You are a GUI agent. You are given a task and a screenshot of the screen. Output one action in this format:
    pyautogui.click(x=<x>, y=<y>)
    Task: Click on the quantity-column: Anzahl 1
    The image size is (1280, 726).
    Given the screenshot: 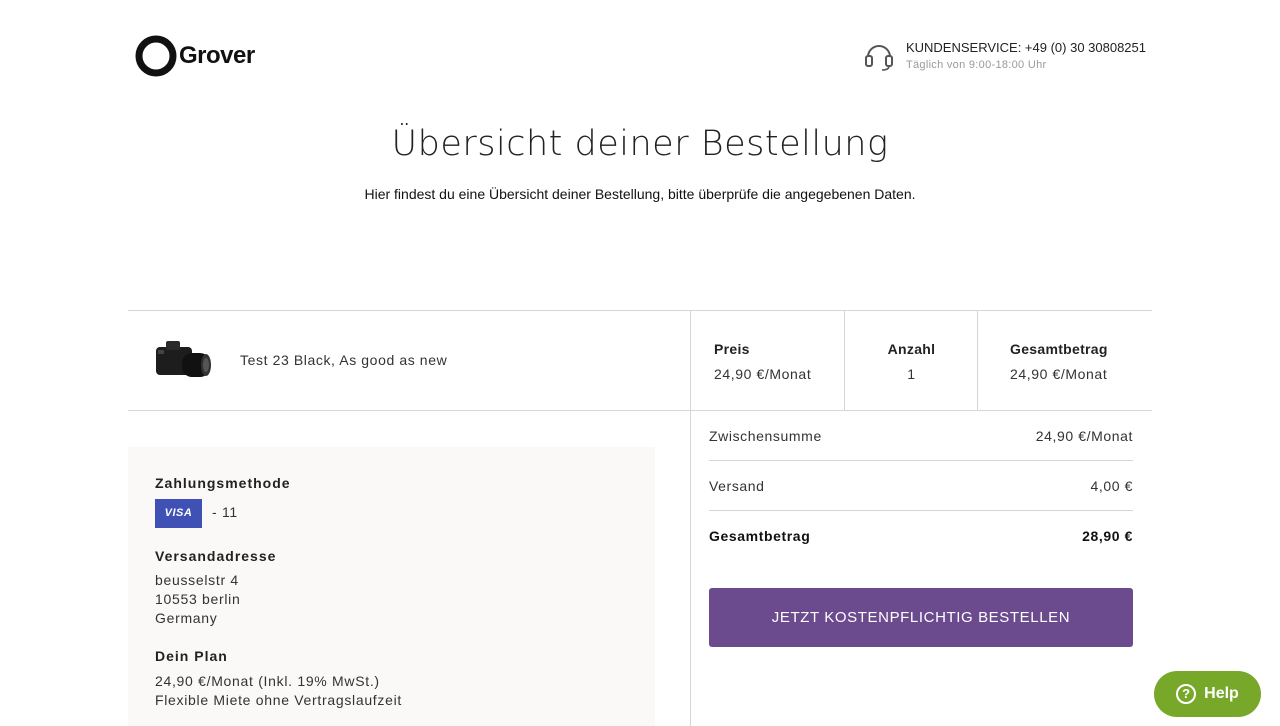 What is the action you would take?
    pyautogui.click(x=910, y=361)
    